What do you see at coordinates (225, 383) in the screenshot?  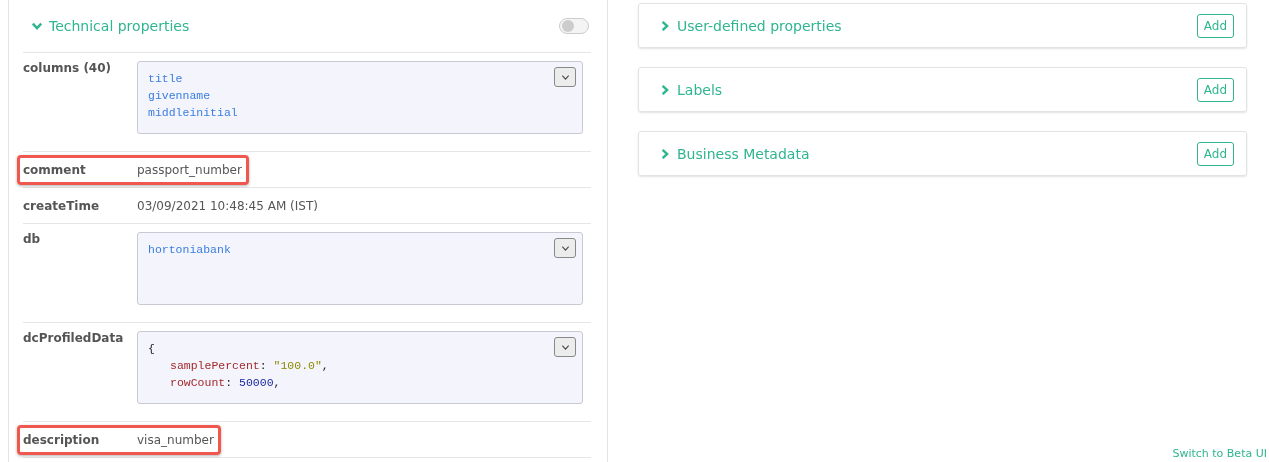 I see `code-line: rowCount: 50000,` at bounding box center [225, 383].